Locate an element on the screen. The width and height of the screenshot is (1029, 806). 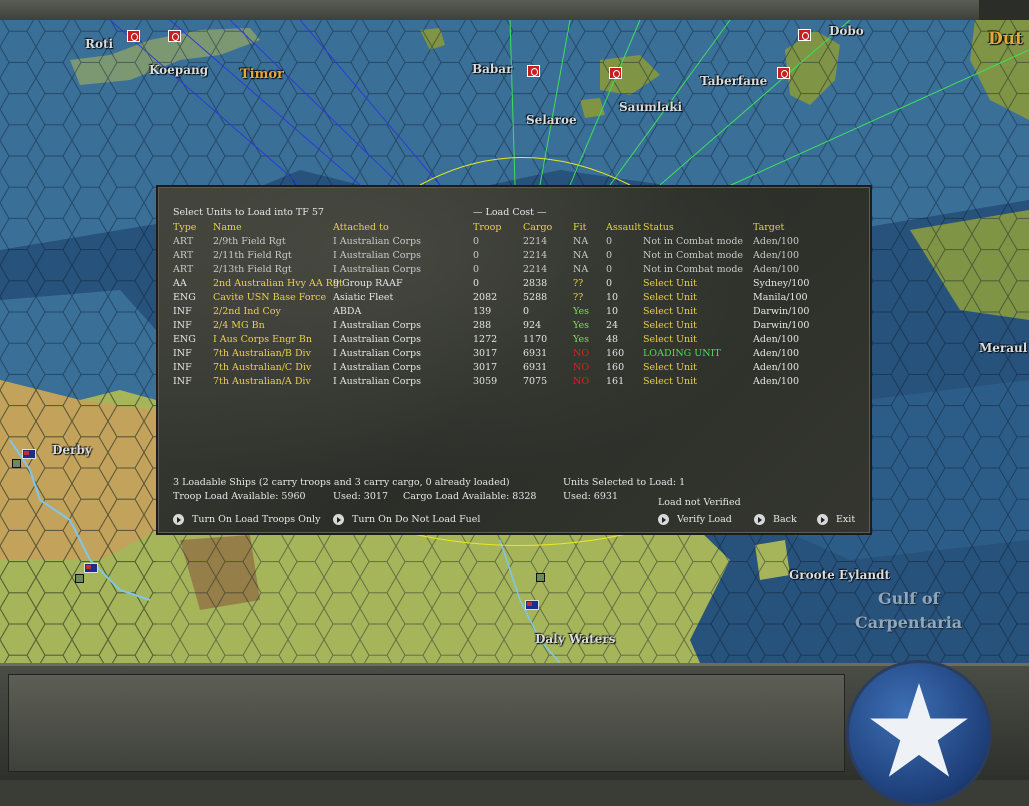
unit-name: 2/11th Field Rgt is located at coordinates (252, 255).